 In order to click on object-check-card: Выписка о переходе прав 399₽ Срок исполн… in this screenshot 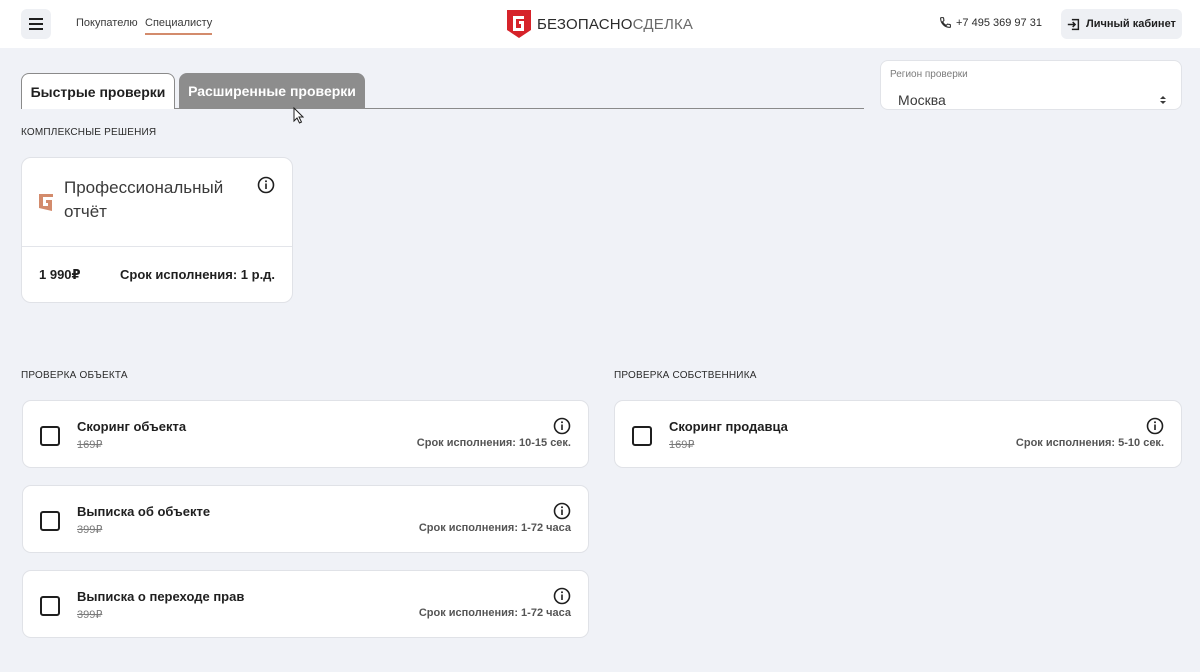, I will do `click(305, 604)`.